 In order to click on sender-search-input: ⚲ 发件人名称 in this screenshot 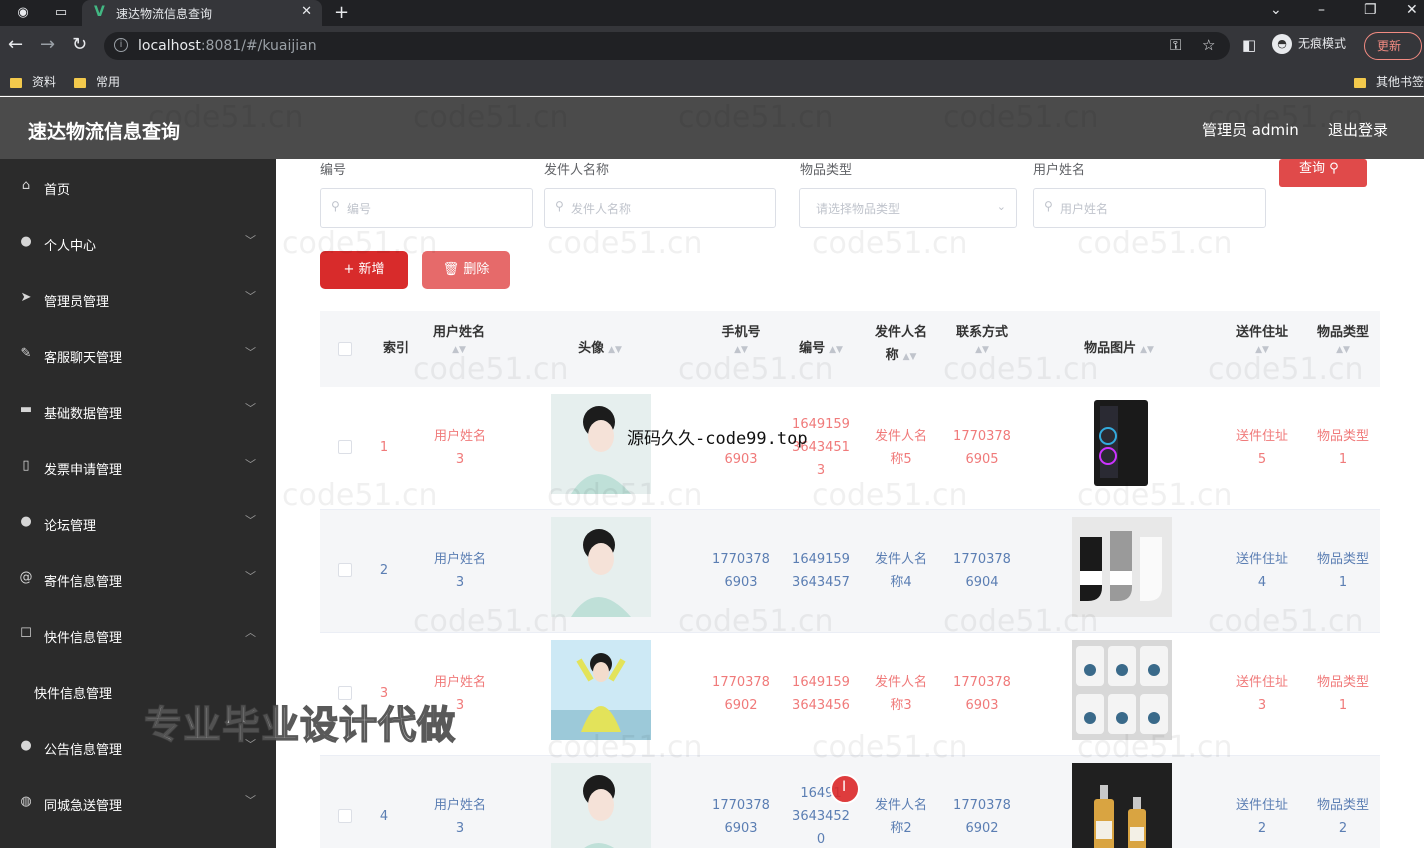, I will do `click(660, 208)`.